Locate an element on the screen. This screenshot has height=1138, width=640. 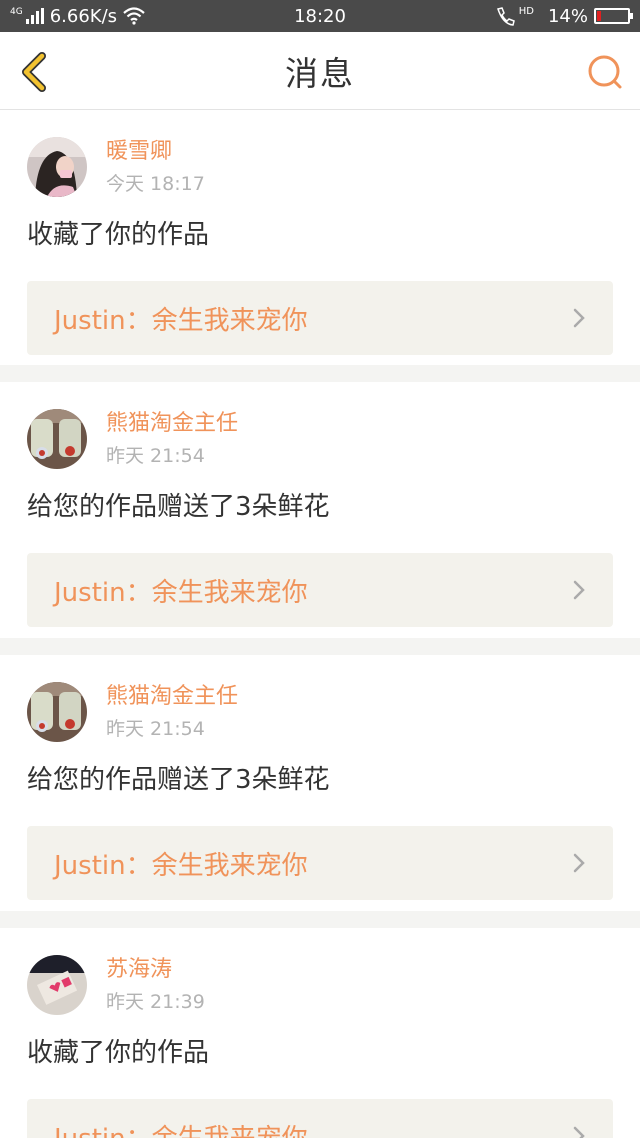
network-type: 4G is located at coordinates (16, 12).